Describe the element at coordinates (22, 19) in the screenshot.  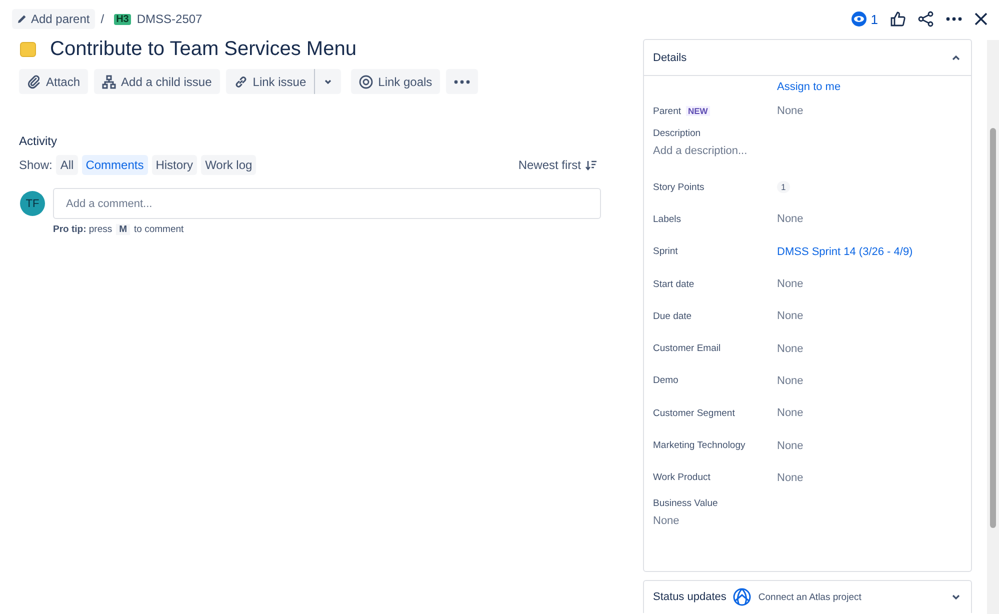
I see `pencil-icon` at that location.